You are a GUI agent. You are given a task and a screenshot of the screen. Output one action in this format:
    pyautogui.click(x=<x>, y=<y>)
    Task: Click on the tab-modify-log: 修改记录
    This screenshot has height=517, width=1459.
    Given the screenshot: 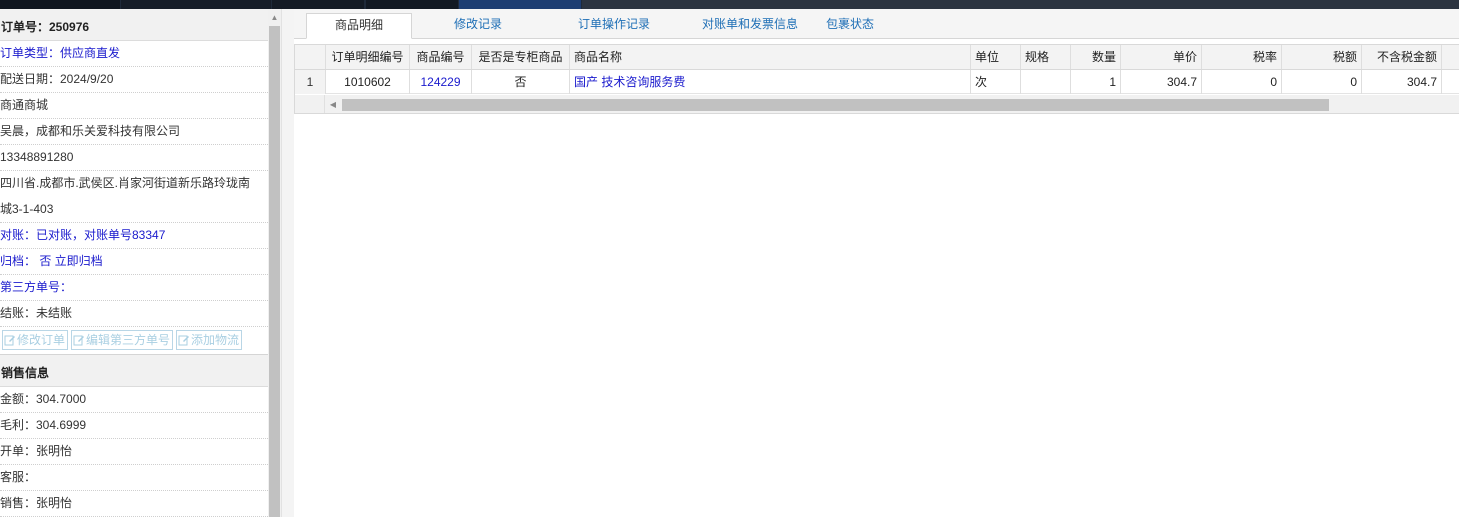 What is the action you would take?
    pyautogui.click(x=478, y=26)
    